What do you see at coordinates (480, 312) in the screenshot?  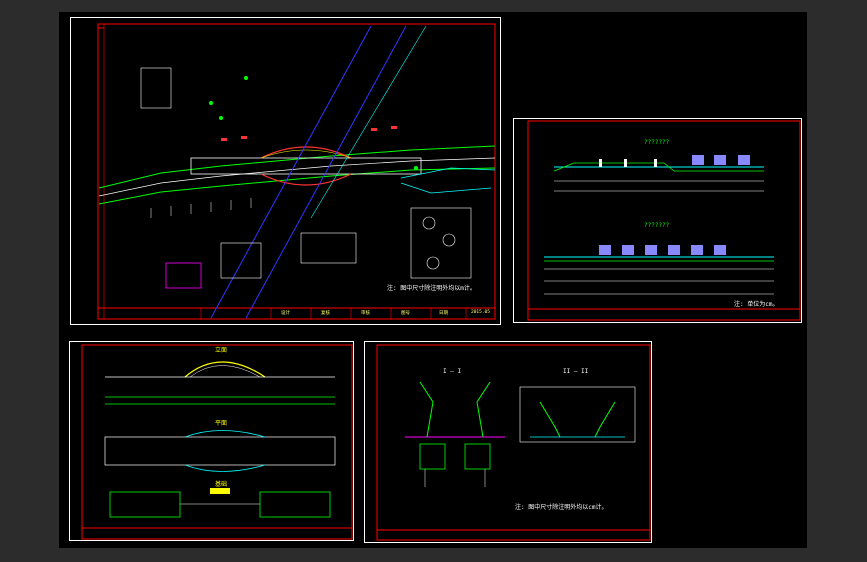 I see `tb-date-value: 2015.05` at bounding box center [480, 312].